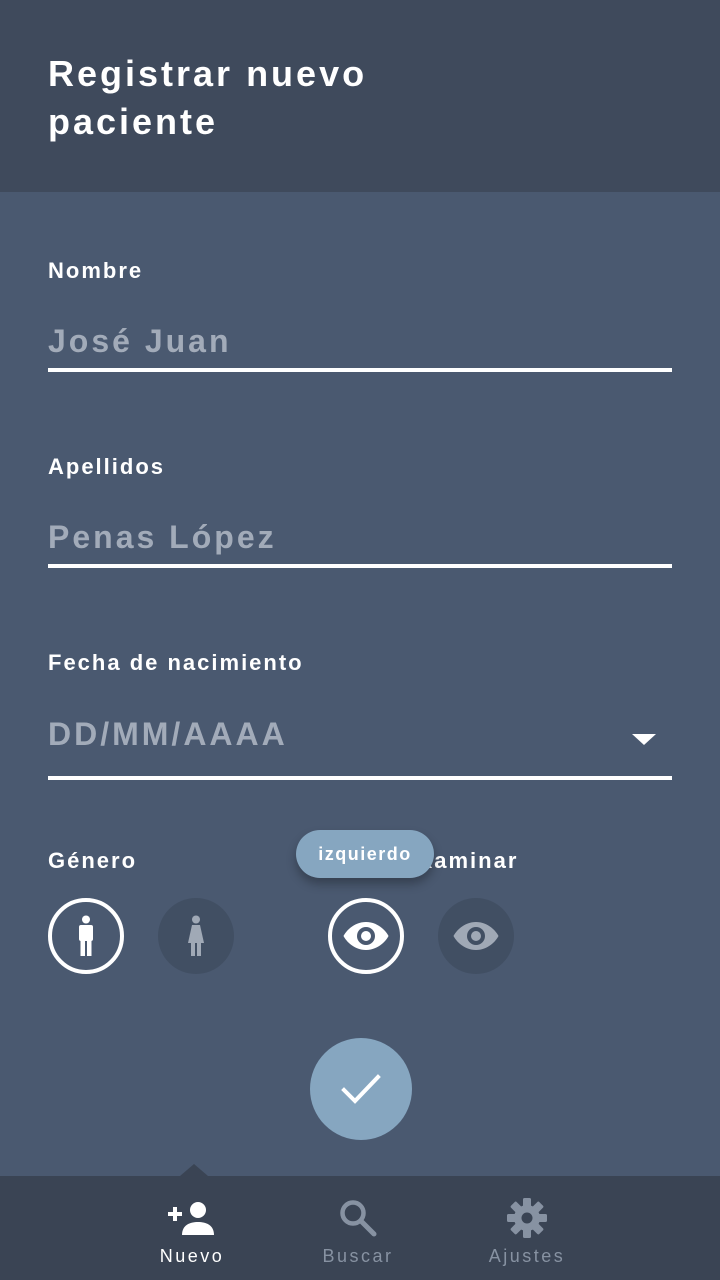  I want to click on nav-label-ajustes: Ajustes, so click(527, 1256).